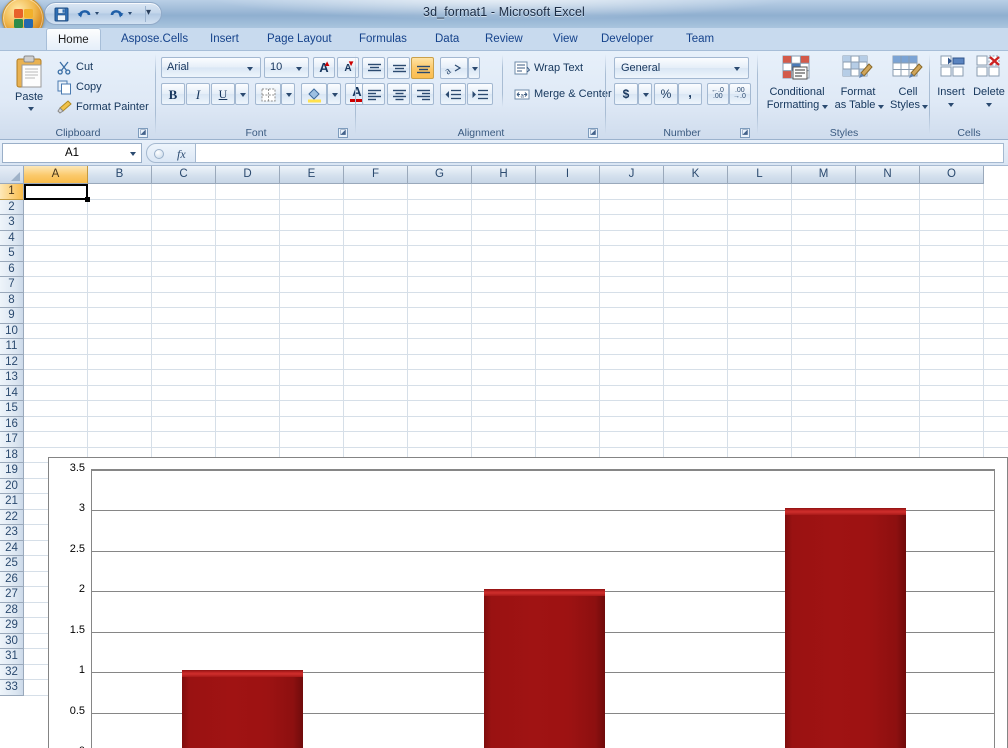 This screenshot has height=748, width=1008. What do you see at coordinates (12, 440) in the screenshot?
I see `row-header-17: 17` at bounding box center [12, 440].